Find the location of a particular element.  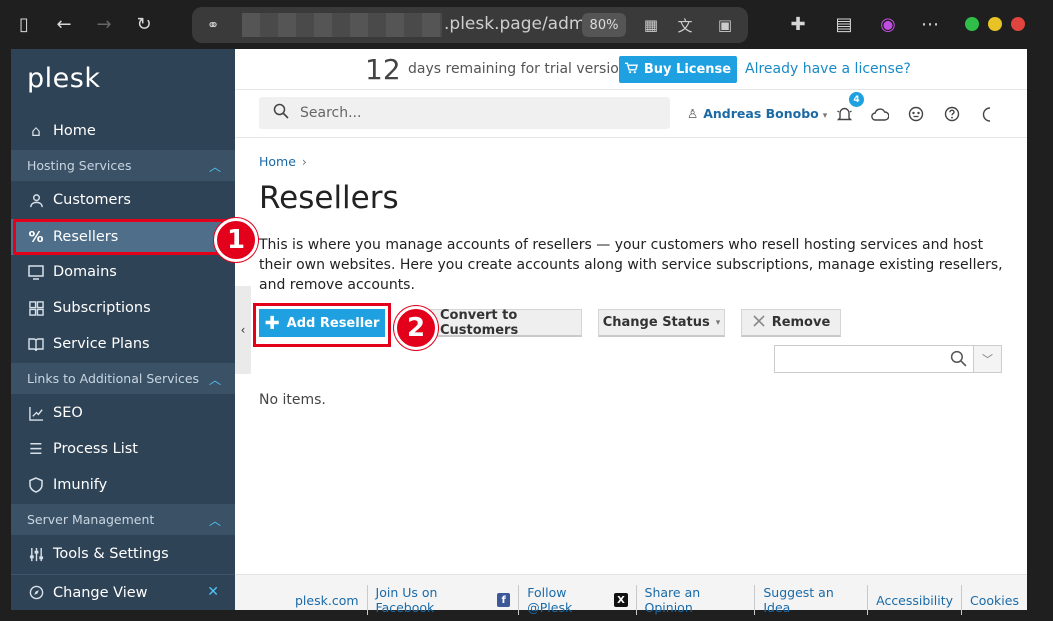

top-header: Search... ♙ Andreas Bonobo ▾ 4 is located at coordinates (631, 114).